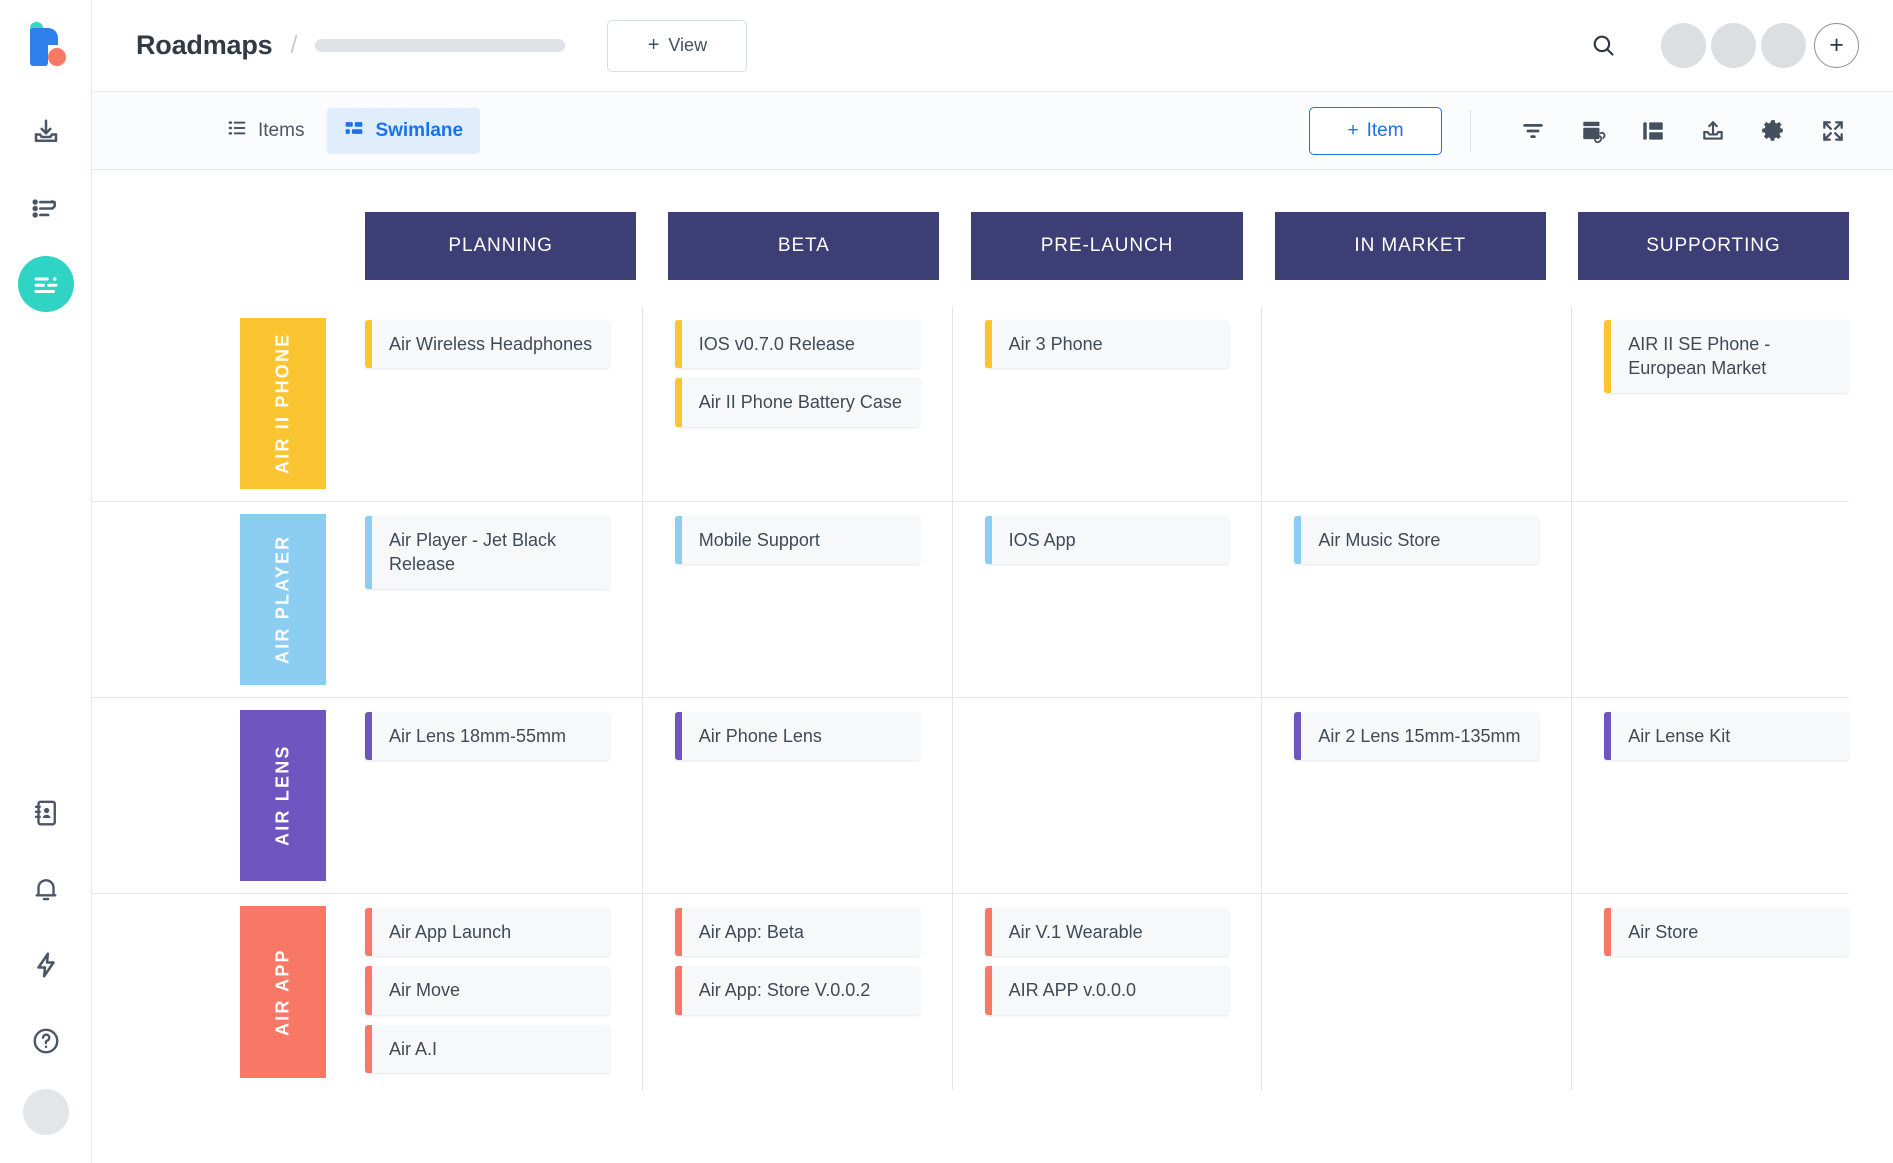  Describe the element at coordinates (283, 992) in the screenshot. I see `lane-label-air-app: AIR APP` at that location.